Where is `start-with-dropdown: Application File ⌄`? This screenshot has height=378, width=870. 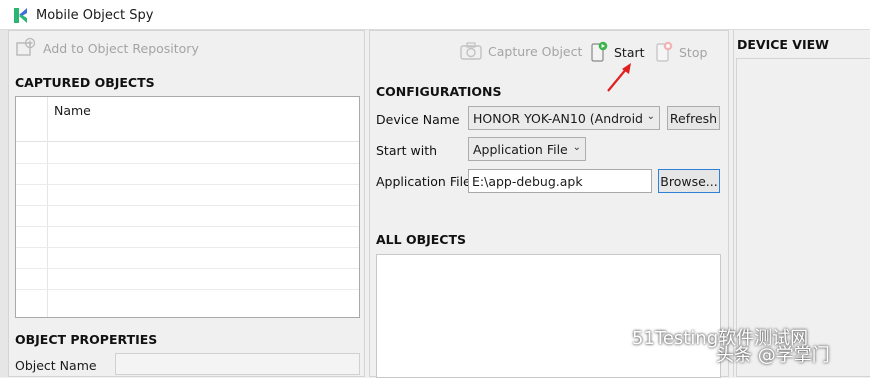 start-with-dropdown: Application File ⌄ is located at coordinates (527, 149).